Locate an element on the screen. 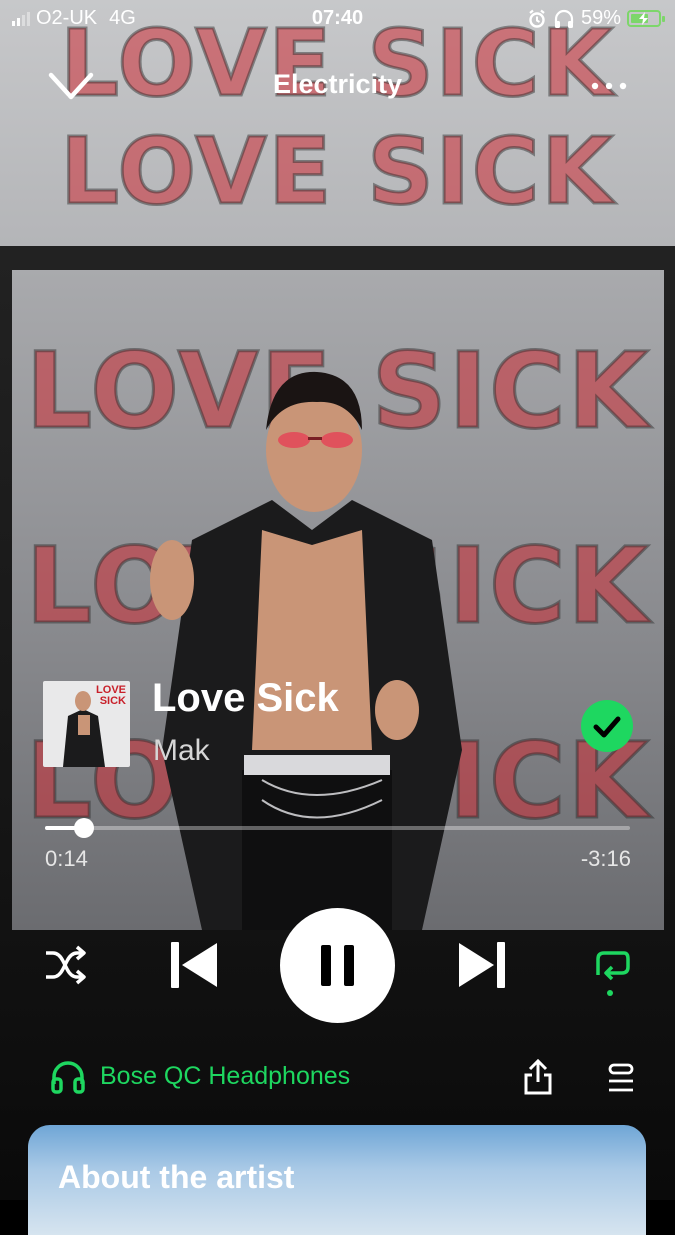 Image resolution: width=675 pixels, height=1235 pixels. track-title: Love Sick is located at coordinates (245, 698).